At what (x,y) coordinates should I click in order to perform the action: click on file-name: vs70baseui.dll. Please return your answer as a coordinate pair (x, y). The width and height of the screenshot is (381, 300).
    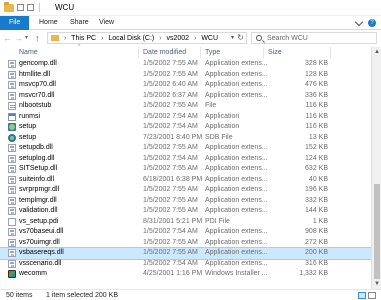
    Looking at the image, I should click on (41, 231).